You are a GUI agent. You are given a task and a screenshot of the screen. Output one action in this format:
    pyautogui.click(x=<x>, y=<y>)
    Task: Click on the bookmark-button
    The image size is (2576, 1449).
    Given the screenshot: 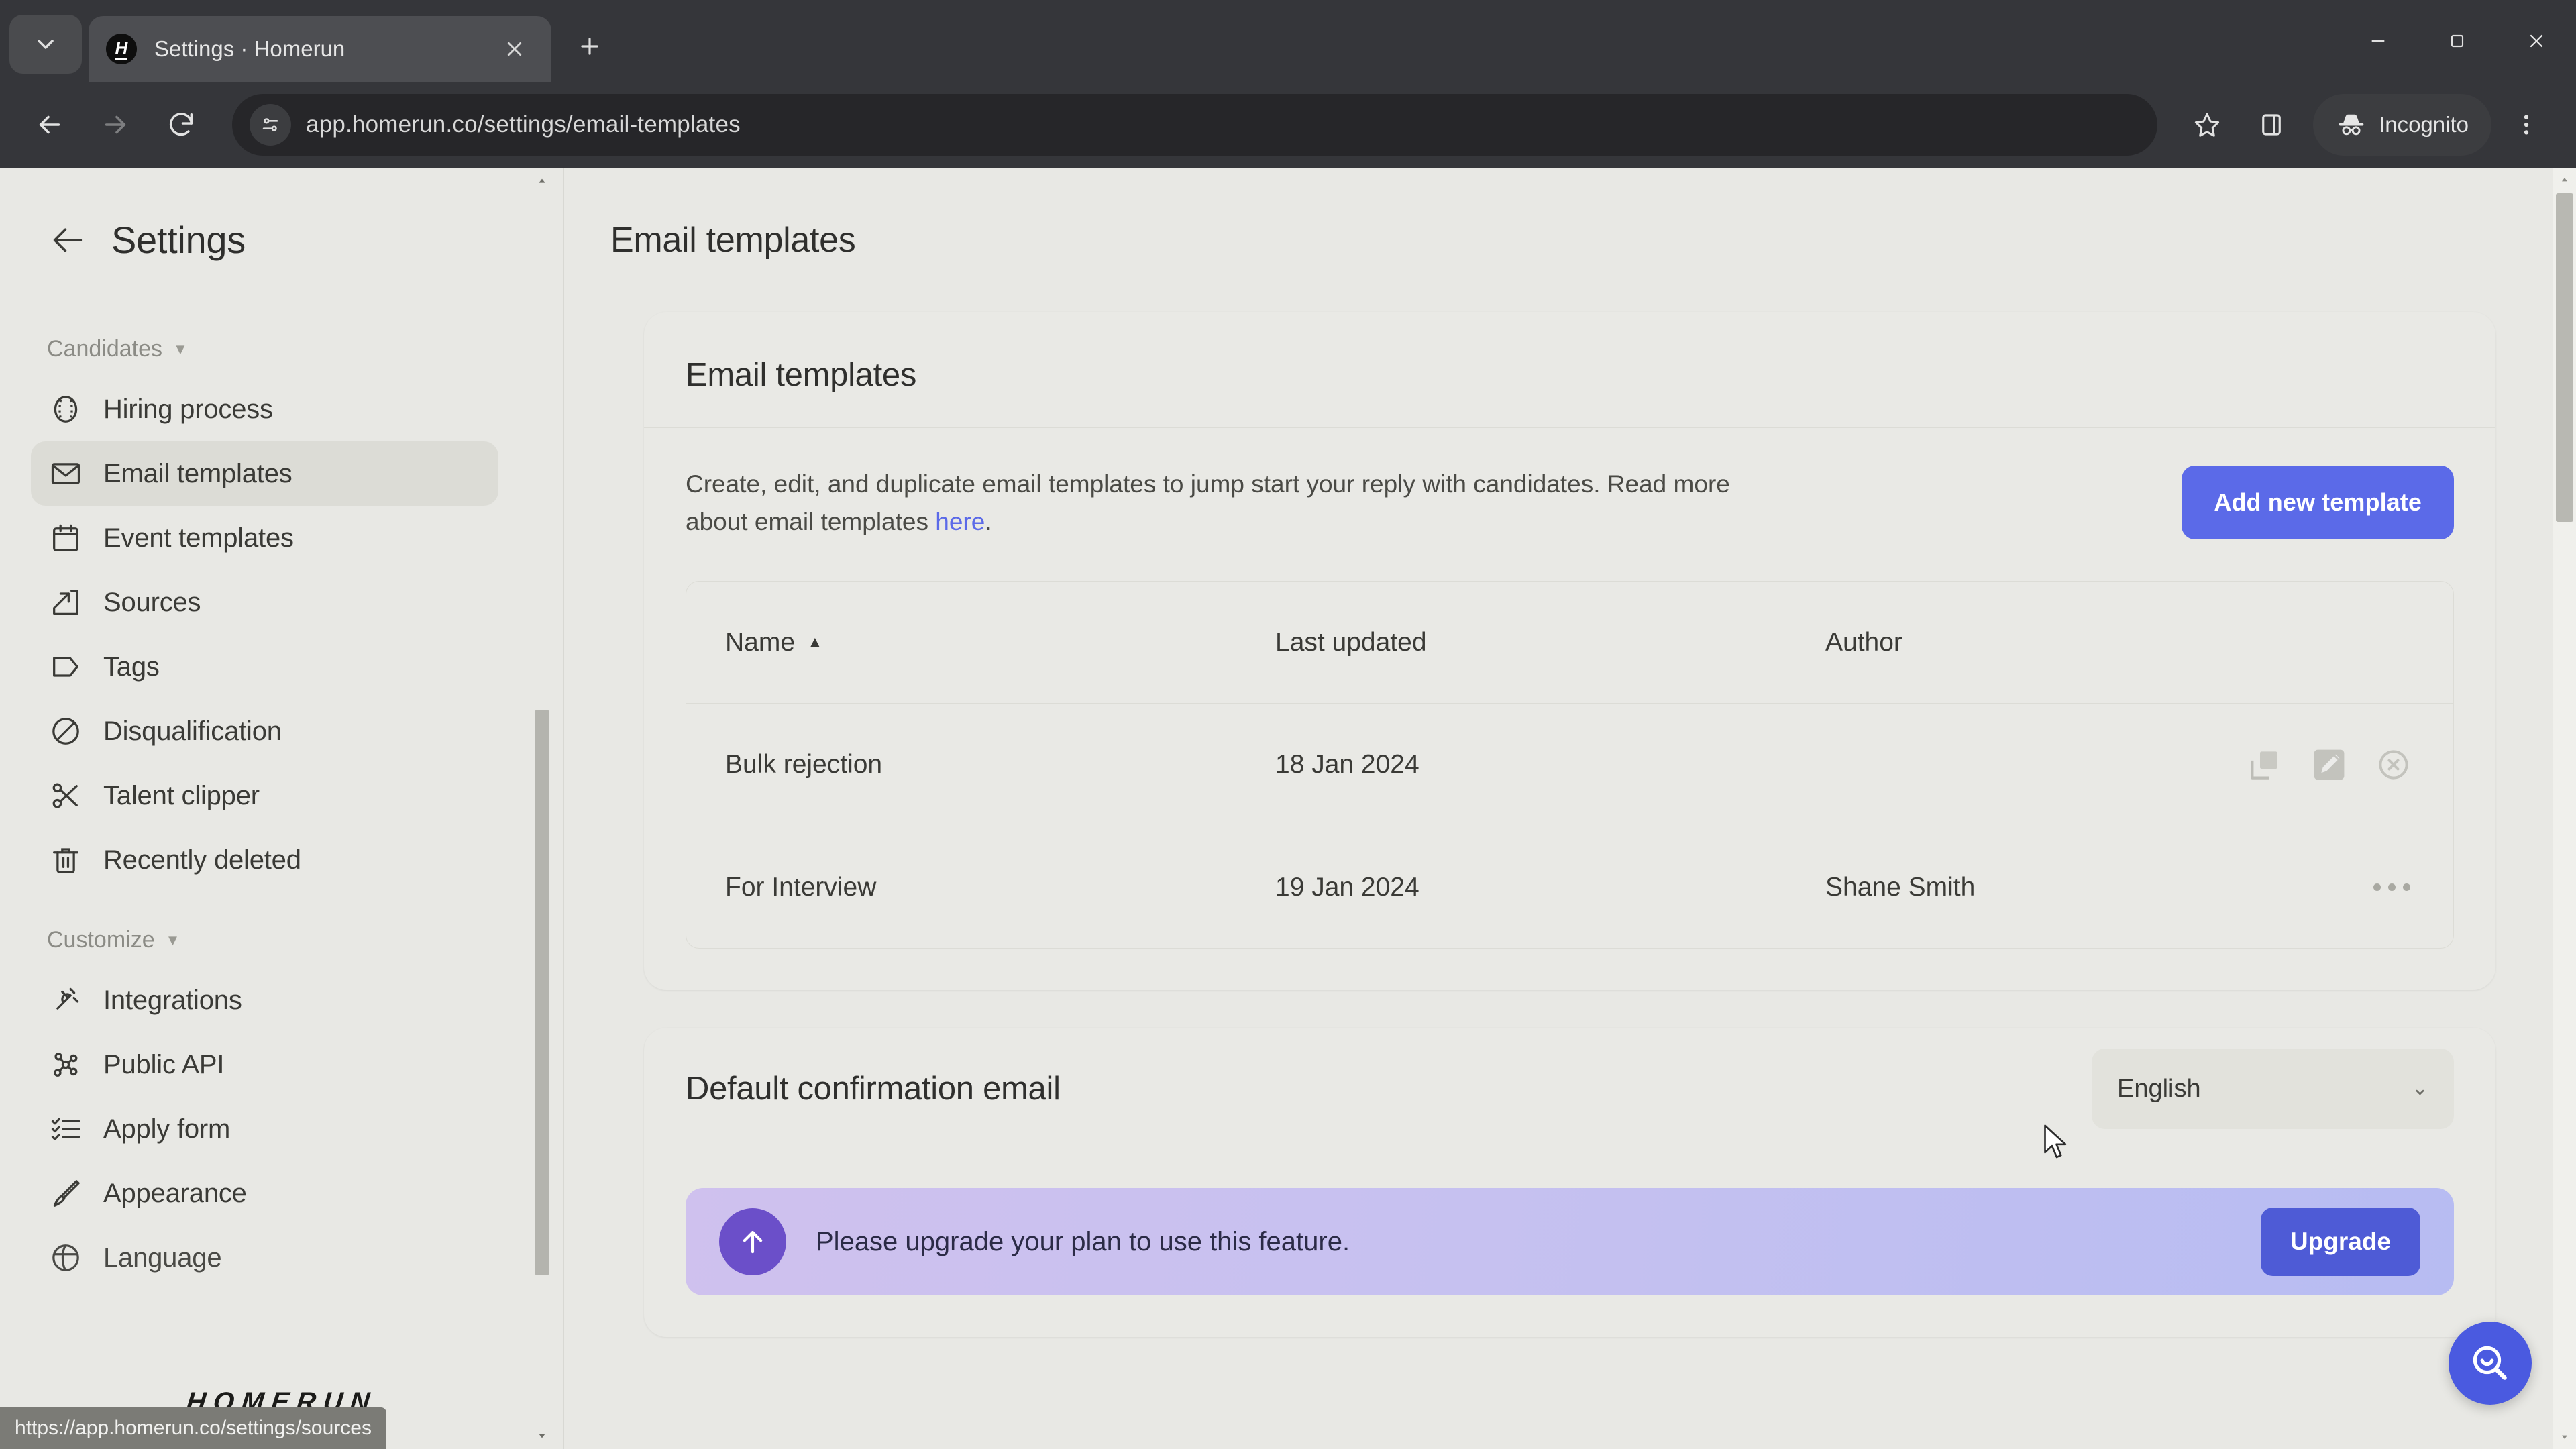 What is the action you would take?
    pyautogui.click(x=2207, y=124)
    